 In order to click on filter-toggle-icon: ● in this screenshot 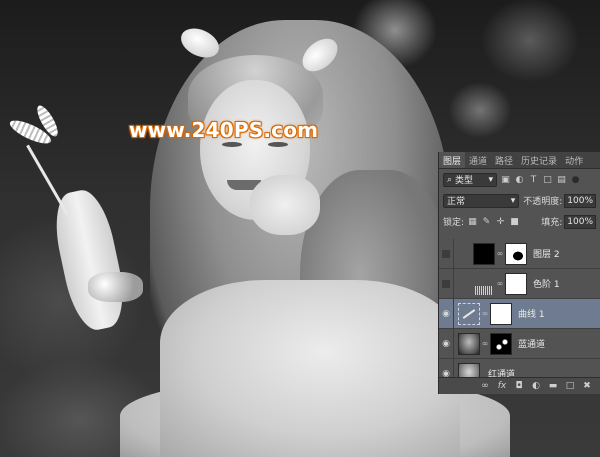, I will do `click(575, 179)`.